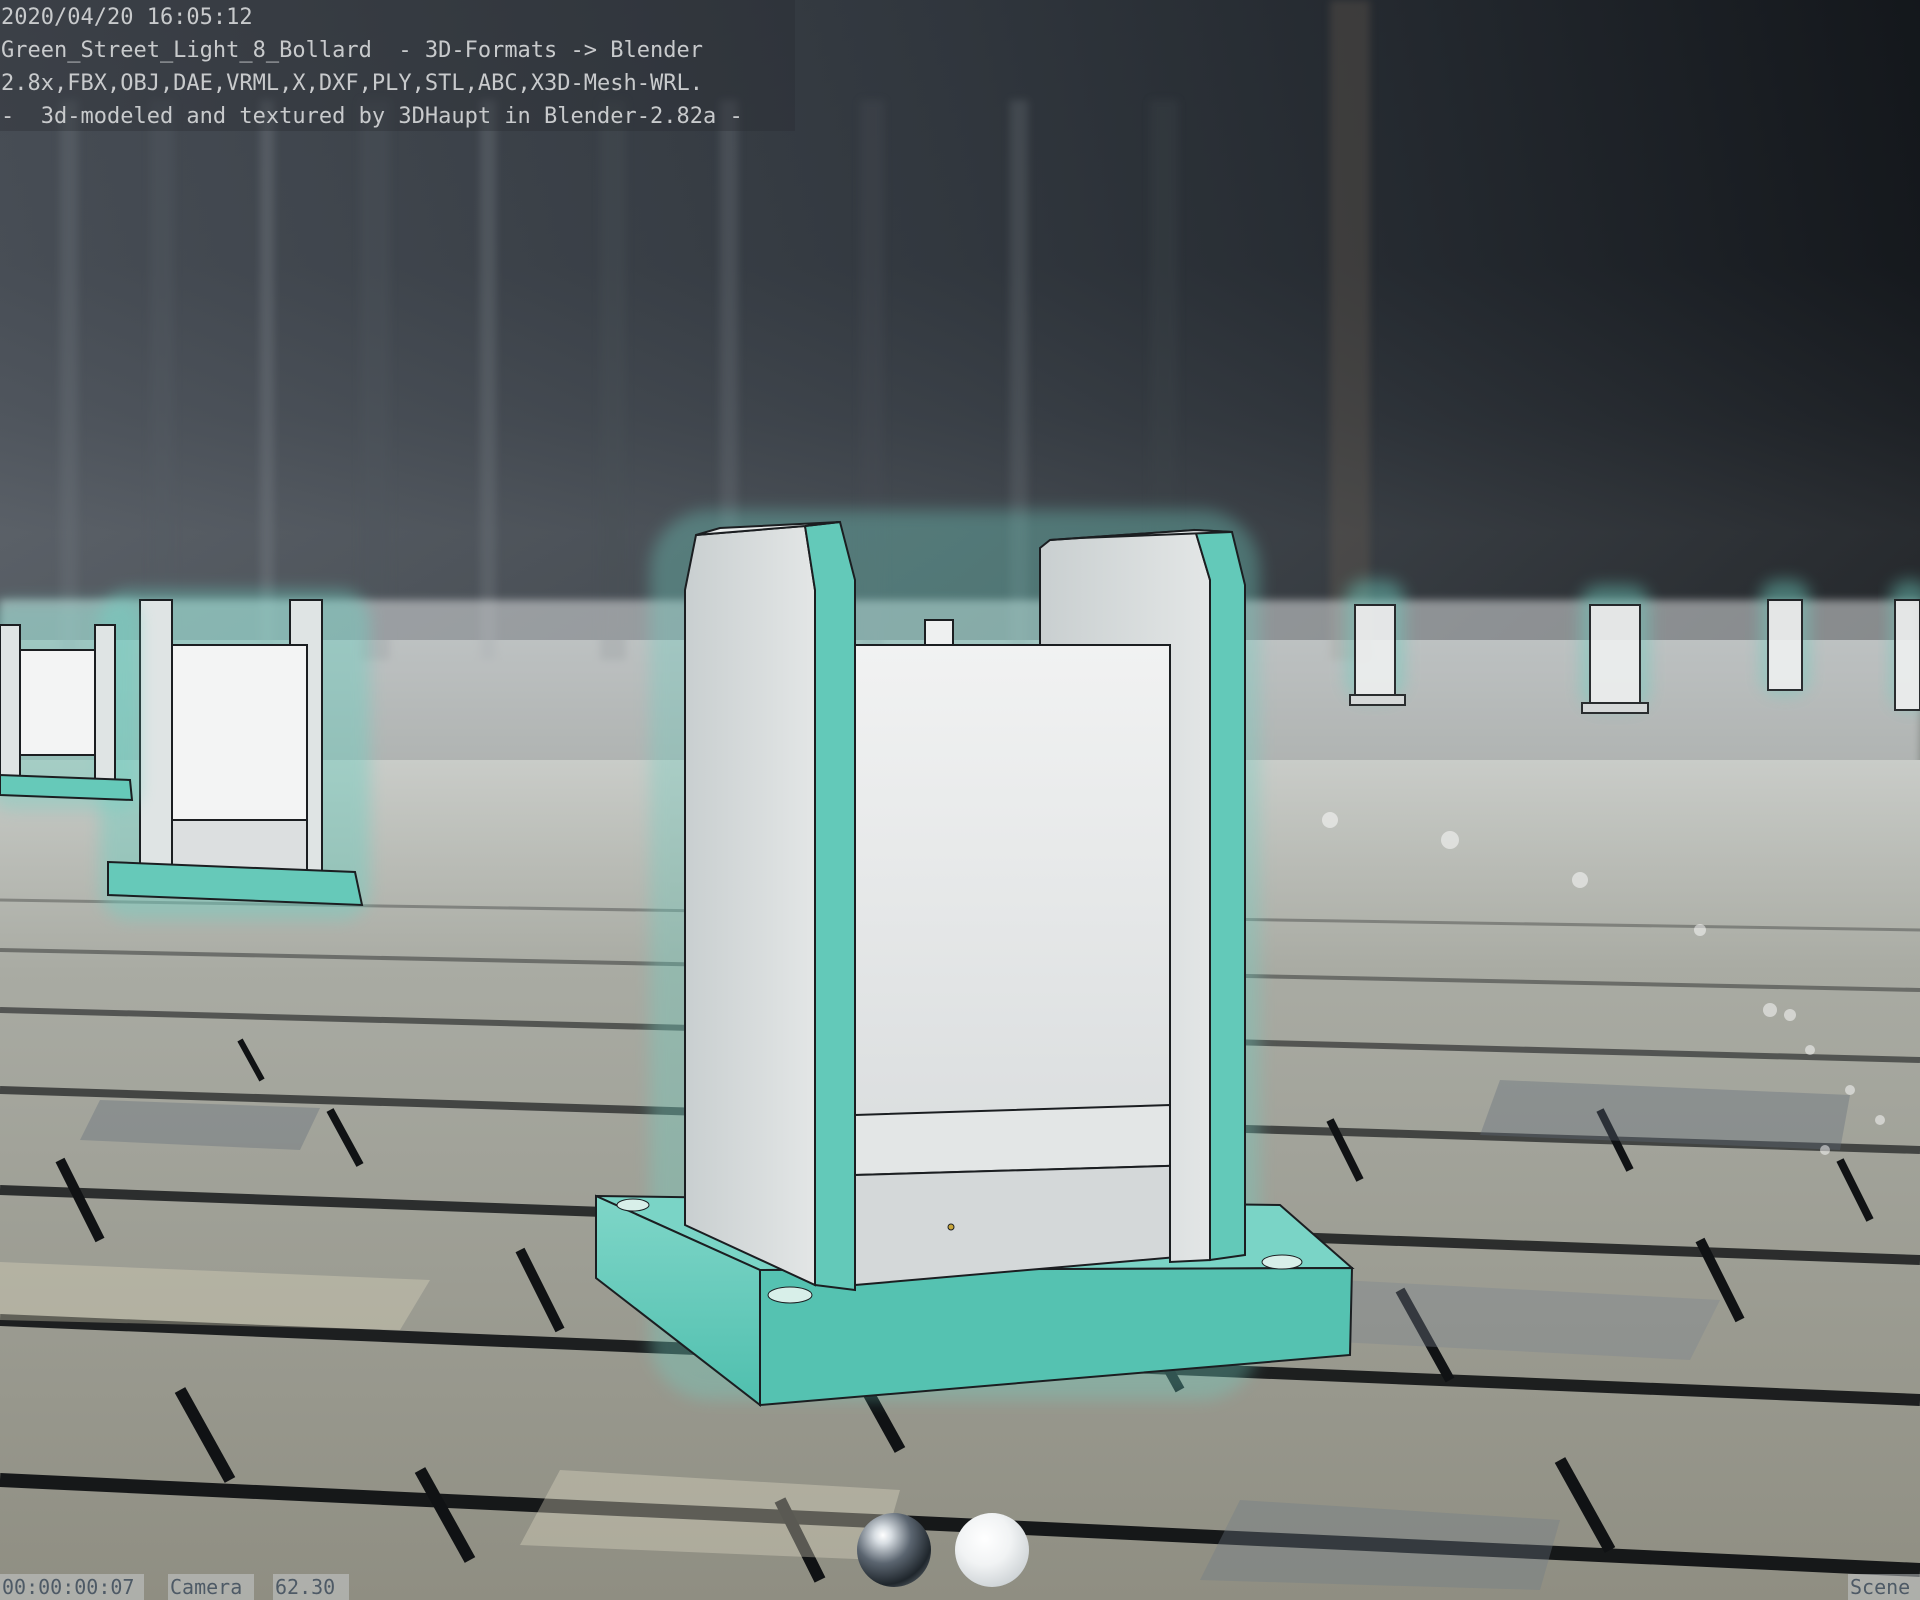 This screenshot has height=1600, width=1920. I want to click on scene-name: Scene, so click(1884, 1587).